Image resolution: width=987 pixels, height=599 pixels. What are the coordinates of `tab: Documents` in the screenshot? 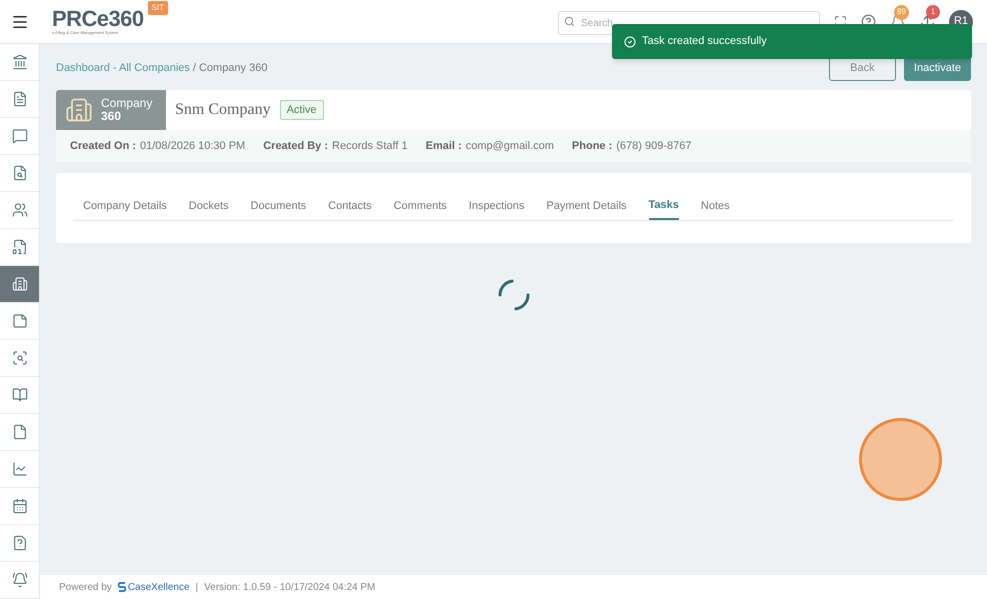 It's located at (278, 206).